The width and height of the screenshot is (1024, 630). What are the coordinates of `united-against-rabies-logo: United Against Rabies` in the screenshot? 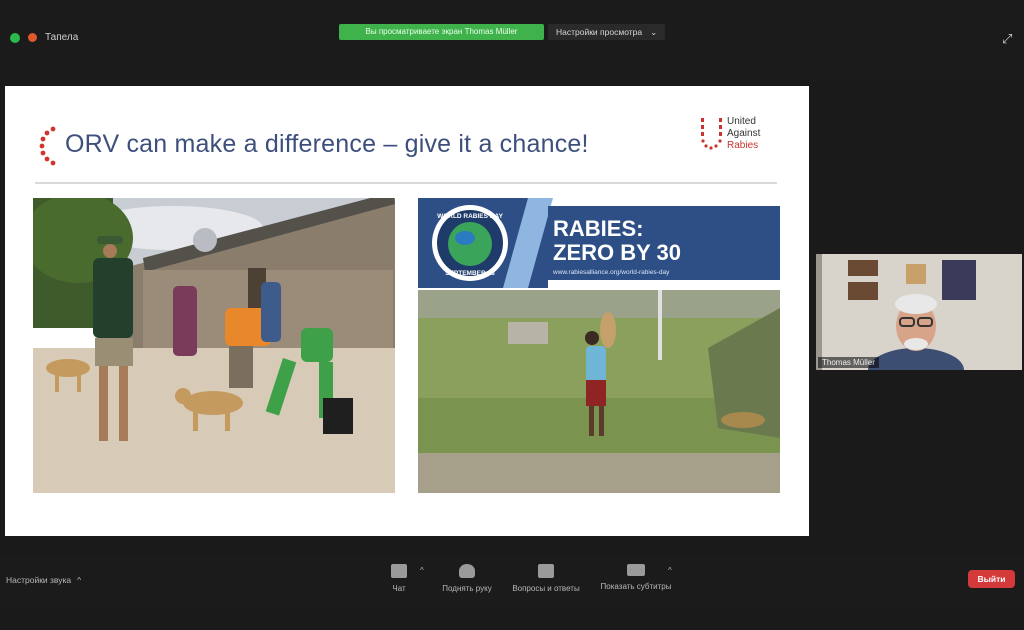 It's located at (742, 136).